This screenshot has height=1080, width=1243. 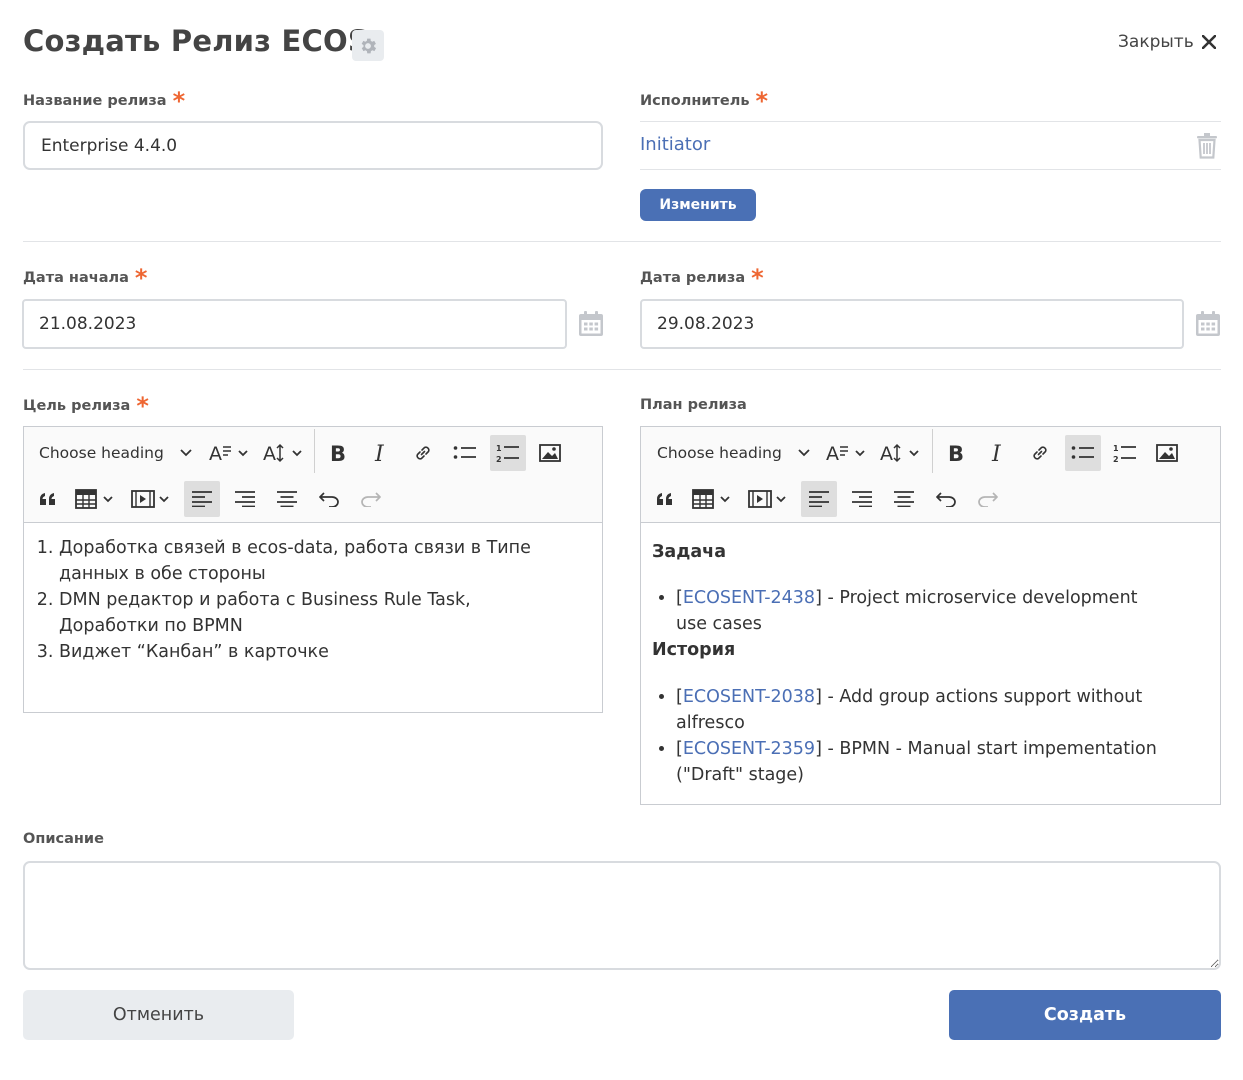 I want to click on svg-text: 1, so click(x=499, y=448).